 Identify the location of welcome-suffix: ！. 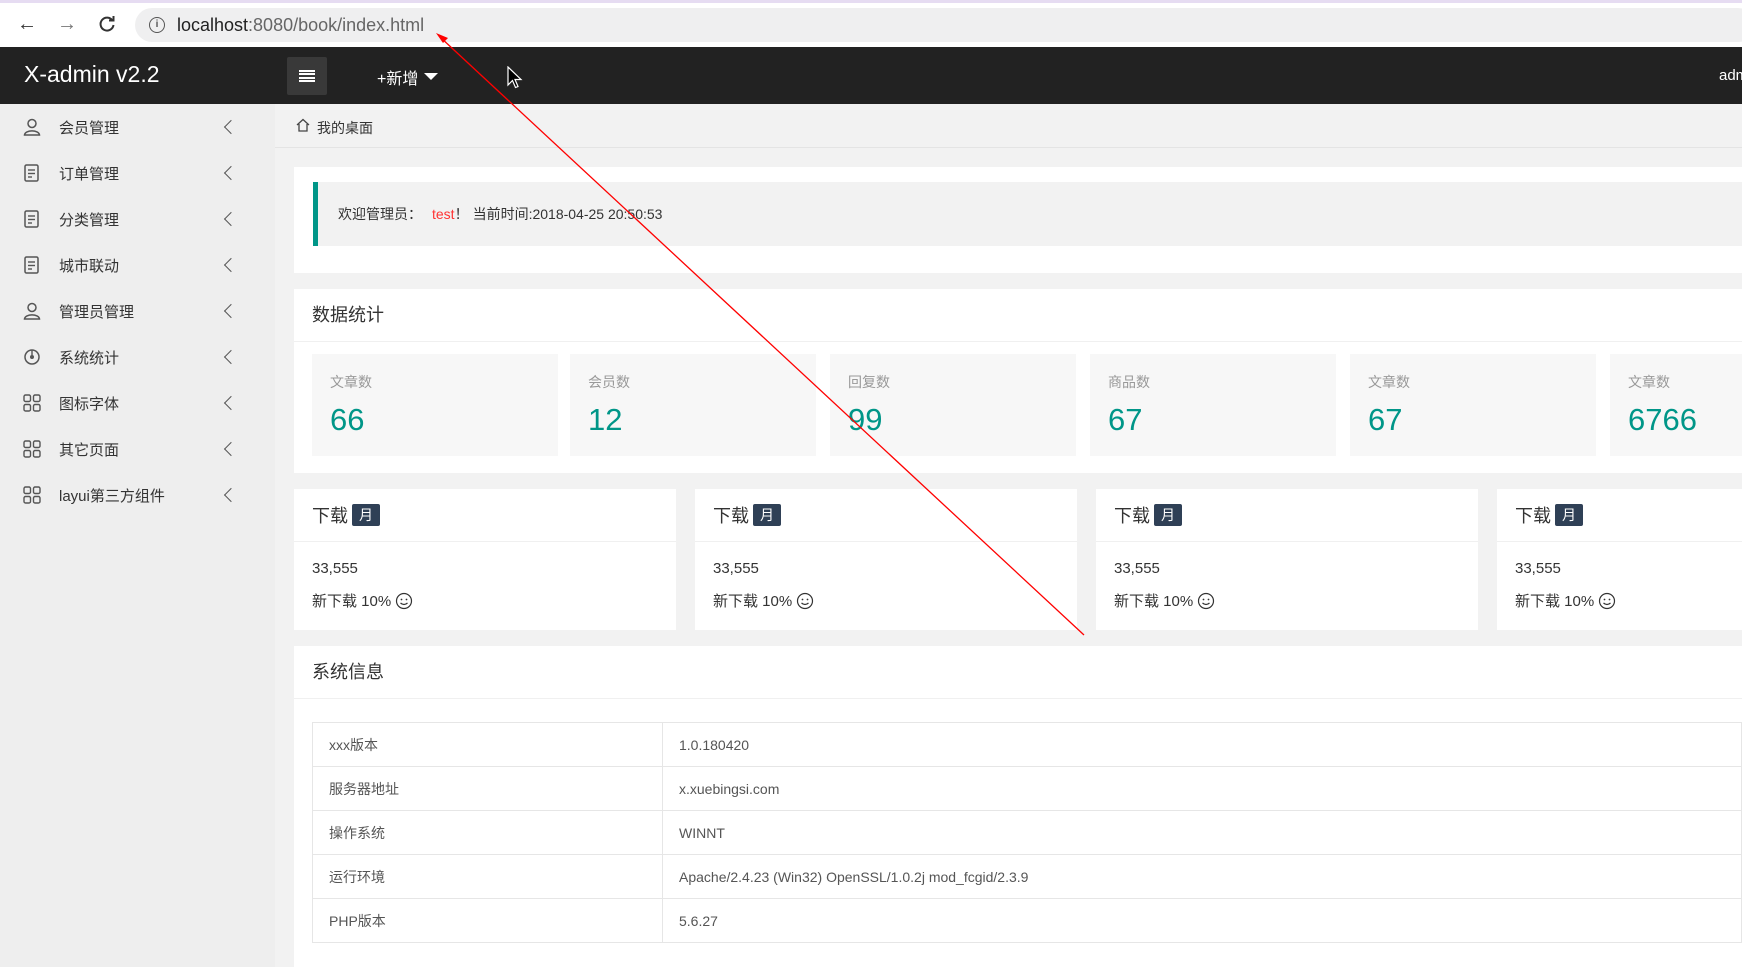
(461, 214).